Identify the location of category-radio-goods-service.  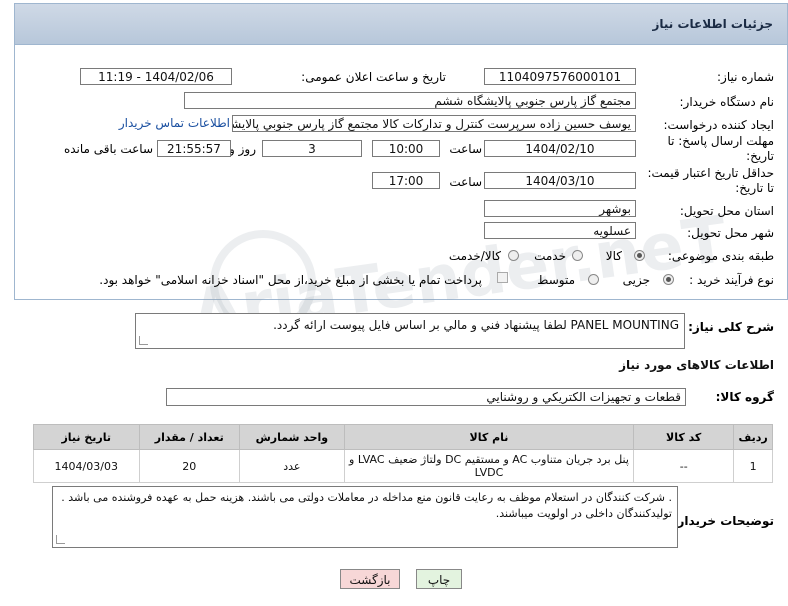
(513, 255).